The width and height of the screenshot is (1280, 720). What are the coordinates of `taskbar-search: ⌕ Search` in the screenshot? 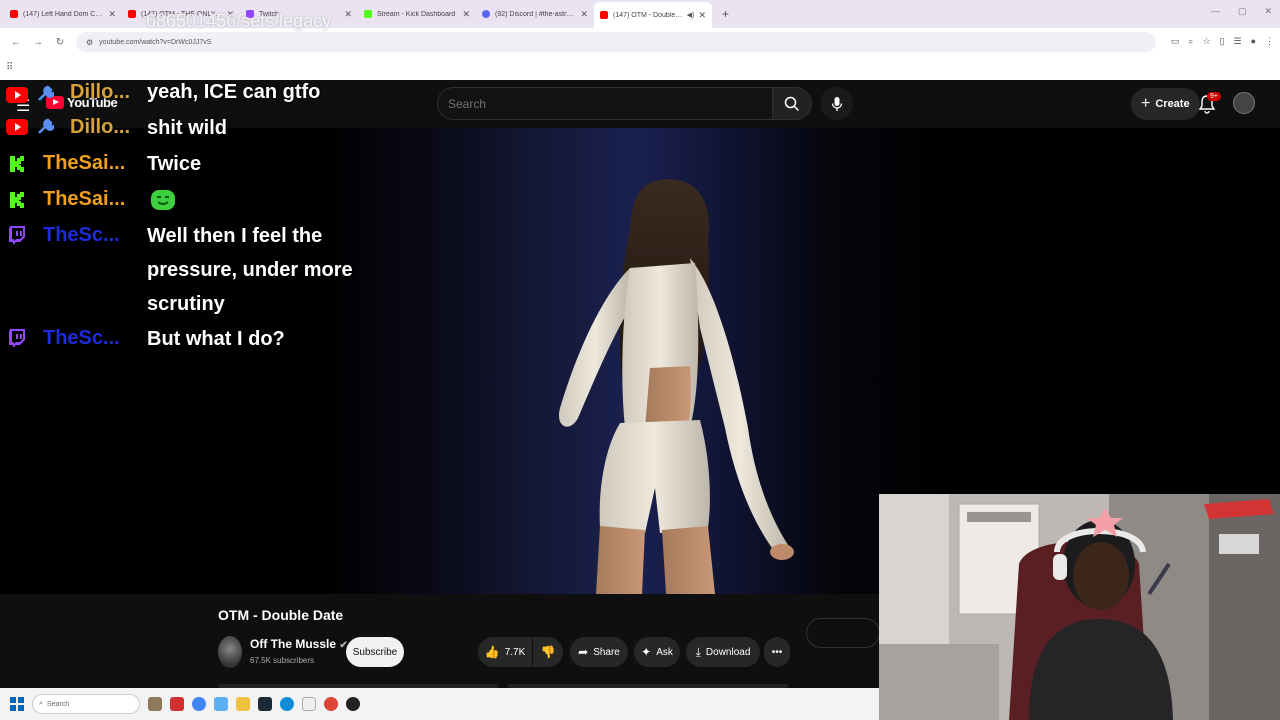 It's located at (86, 704).